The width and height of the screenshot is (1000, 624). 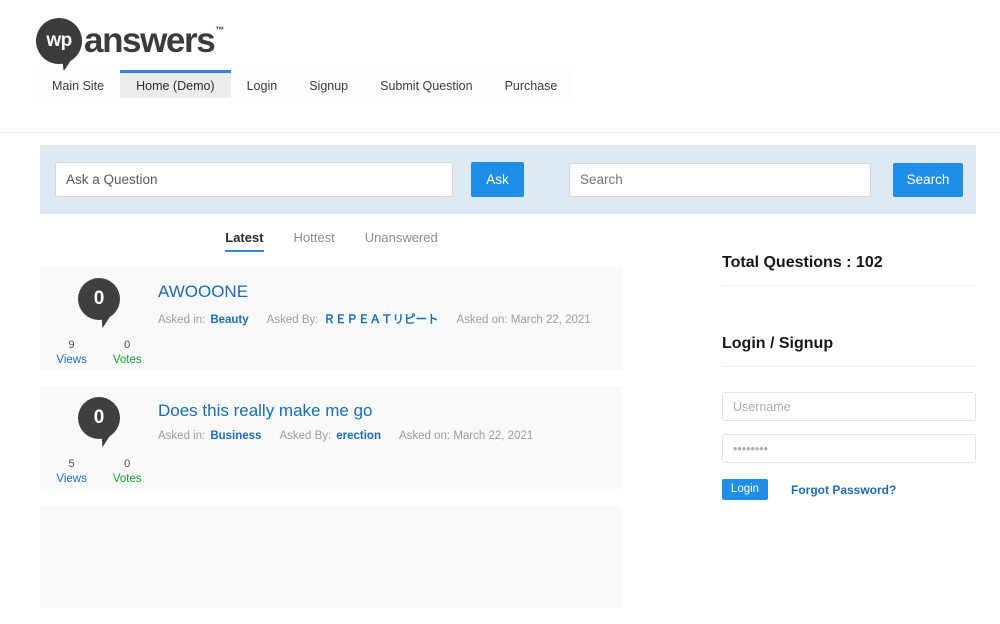 I want to click on logo-wordmark: answers, so click(x=150, y=40).